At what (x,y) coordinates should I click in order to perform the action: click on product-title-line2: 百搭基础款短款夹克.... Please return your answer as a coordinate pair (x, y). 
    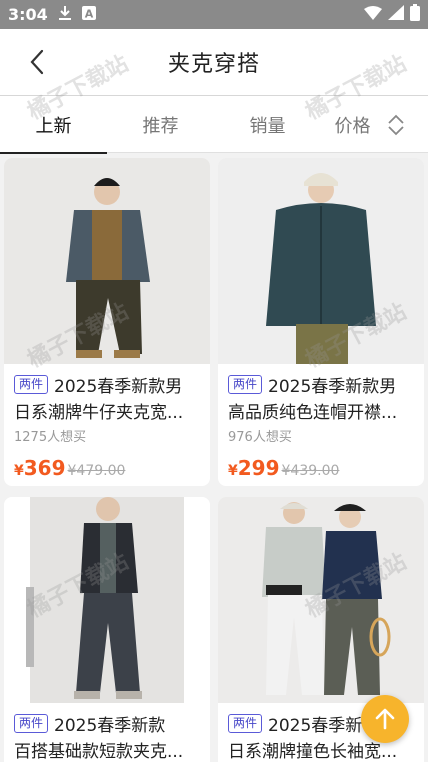
    Looking at the image, I should click on (99, 752).